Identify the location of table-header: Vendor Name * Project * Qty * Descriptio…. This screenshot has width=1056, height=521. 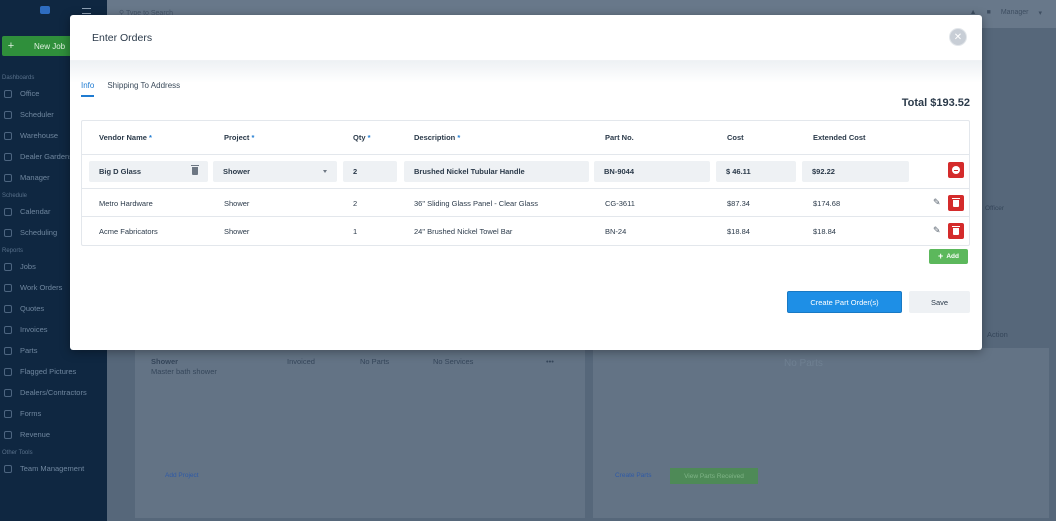
(525, 138).